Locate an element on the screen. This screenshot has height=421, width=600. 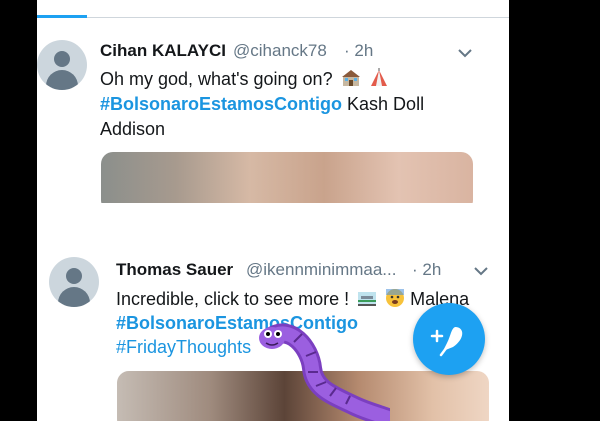
compose-tweet-button is located at coordinates (449, 339).